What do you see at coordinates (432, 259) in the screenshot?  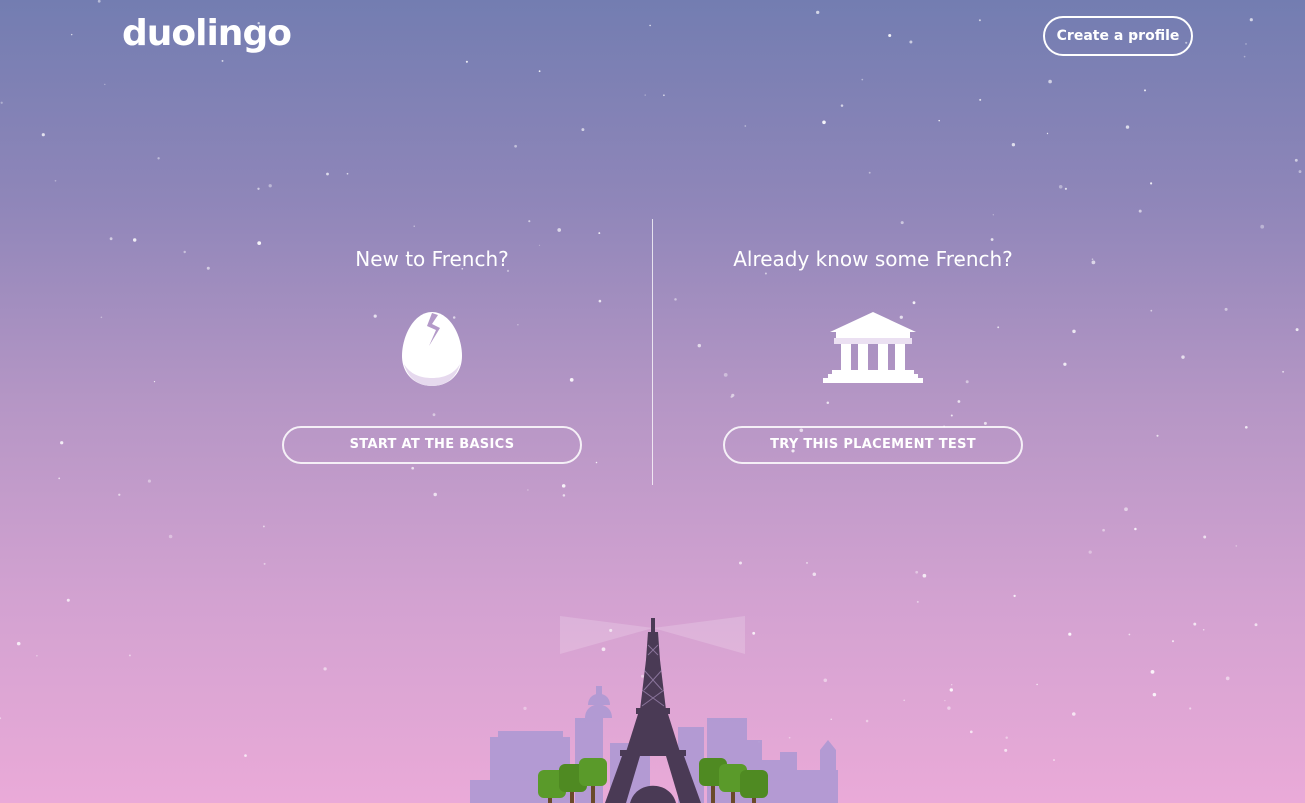 I see `new-learner-heading: New to French?` at bounding box center [432, 259].